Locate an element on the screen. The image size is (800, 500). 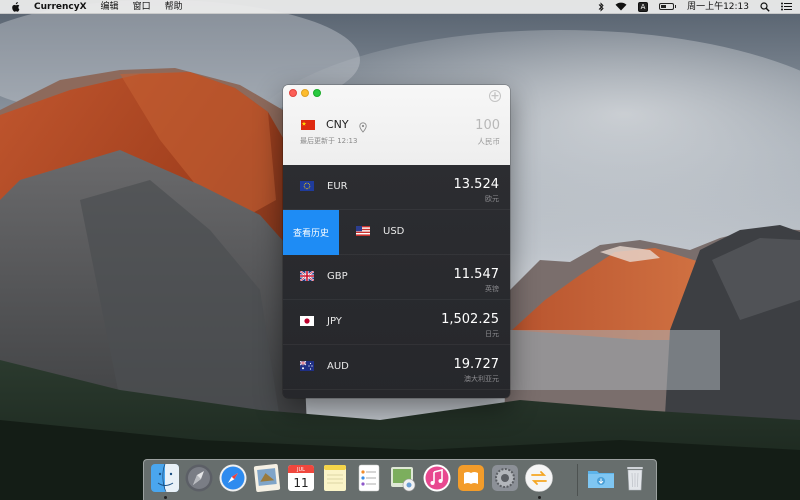
mail-icon is located at coordinates (267, 478).